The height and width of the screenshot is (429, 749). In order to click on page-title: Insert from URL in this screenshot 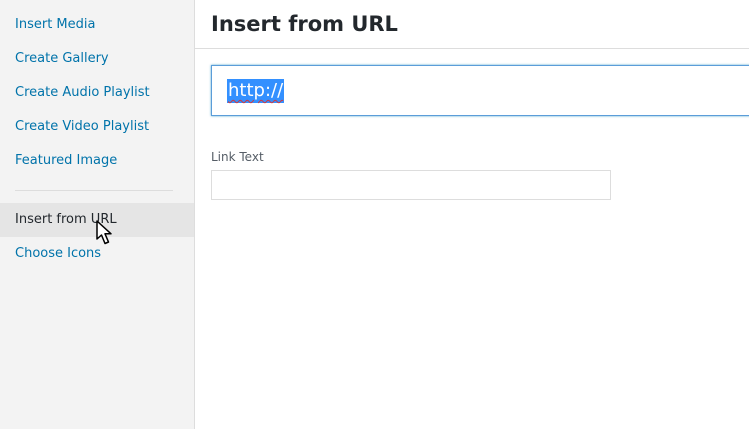, I will do `click(304, 24)`.